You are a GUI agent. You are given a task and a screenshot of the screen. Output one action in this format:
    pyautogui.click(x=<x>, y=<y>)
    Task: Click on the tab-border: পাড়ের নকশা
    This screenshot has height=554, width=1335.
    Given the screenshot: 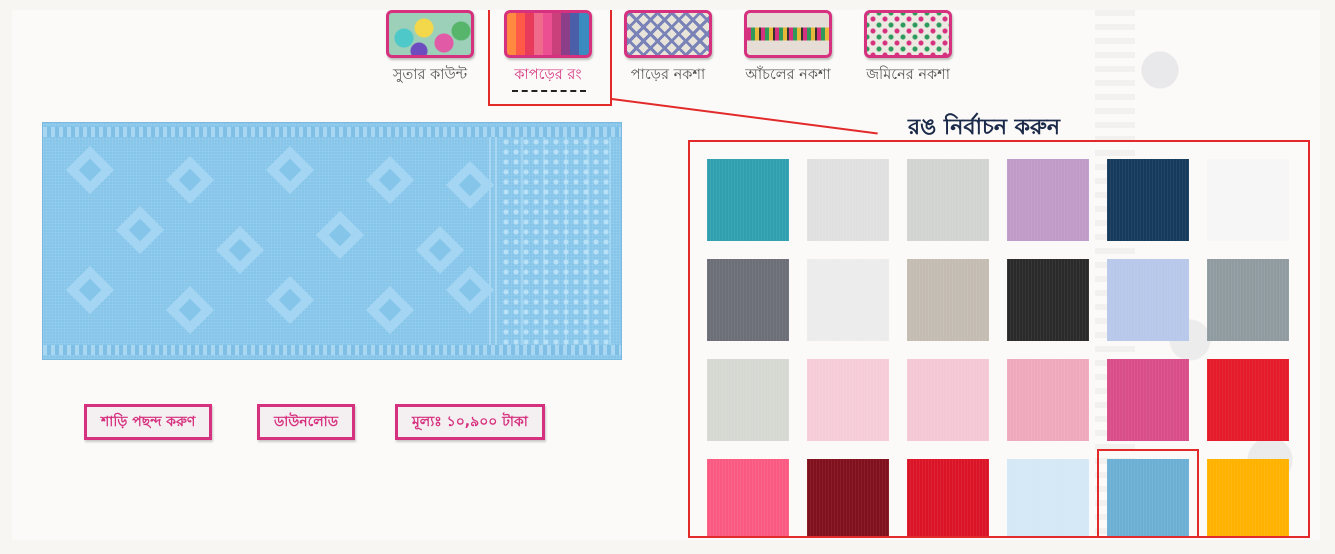 What is the action you would take?
    pyautogui.click(x=668, y=50)
    